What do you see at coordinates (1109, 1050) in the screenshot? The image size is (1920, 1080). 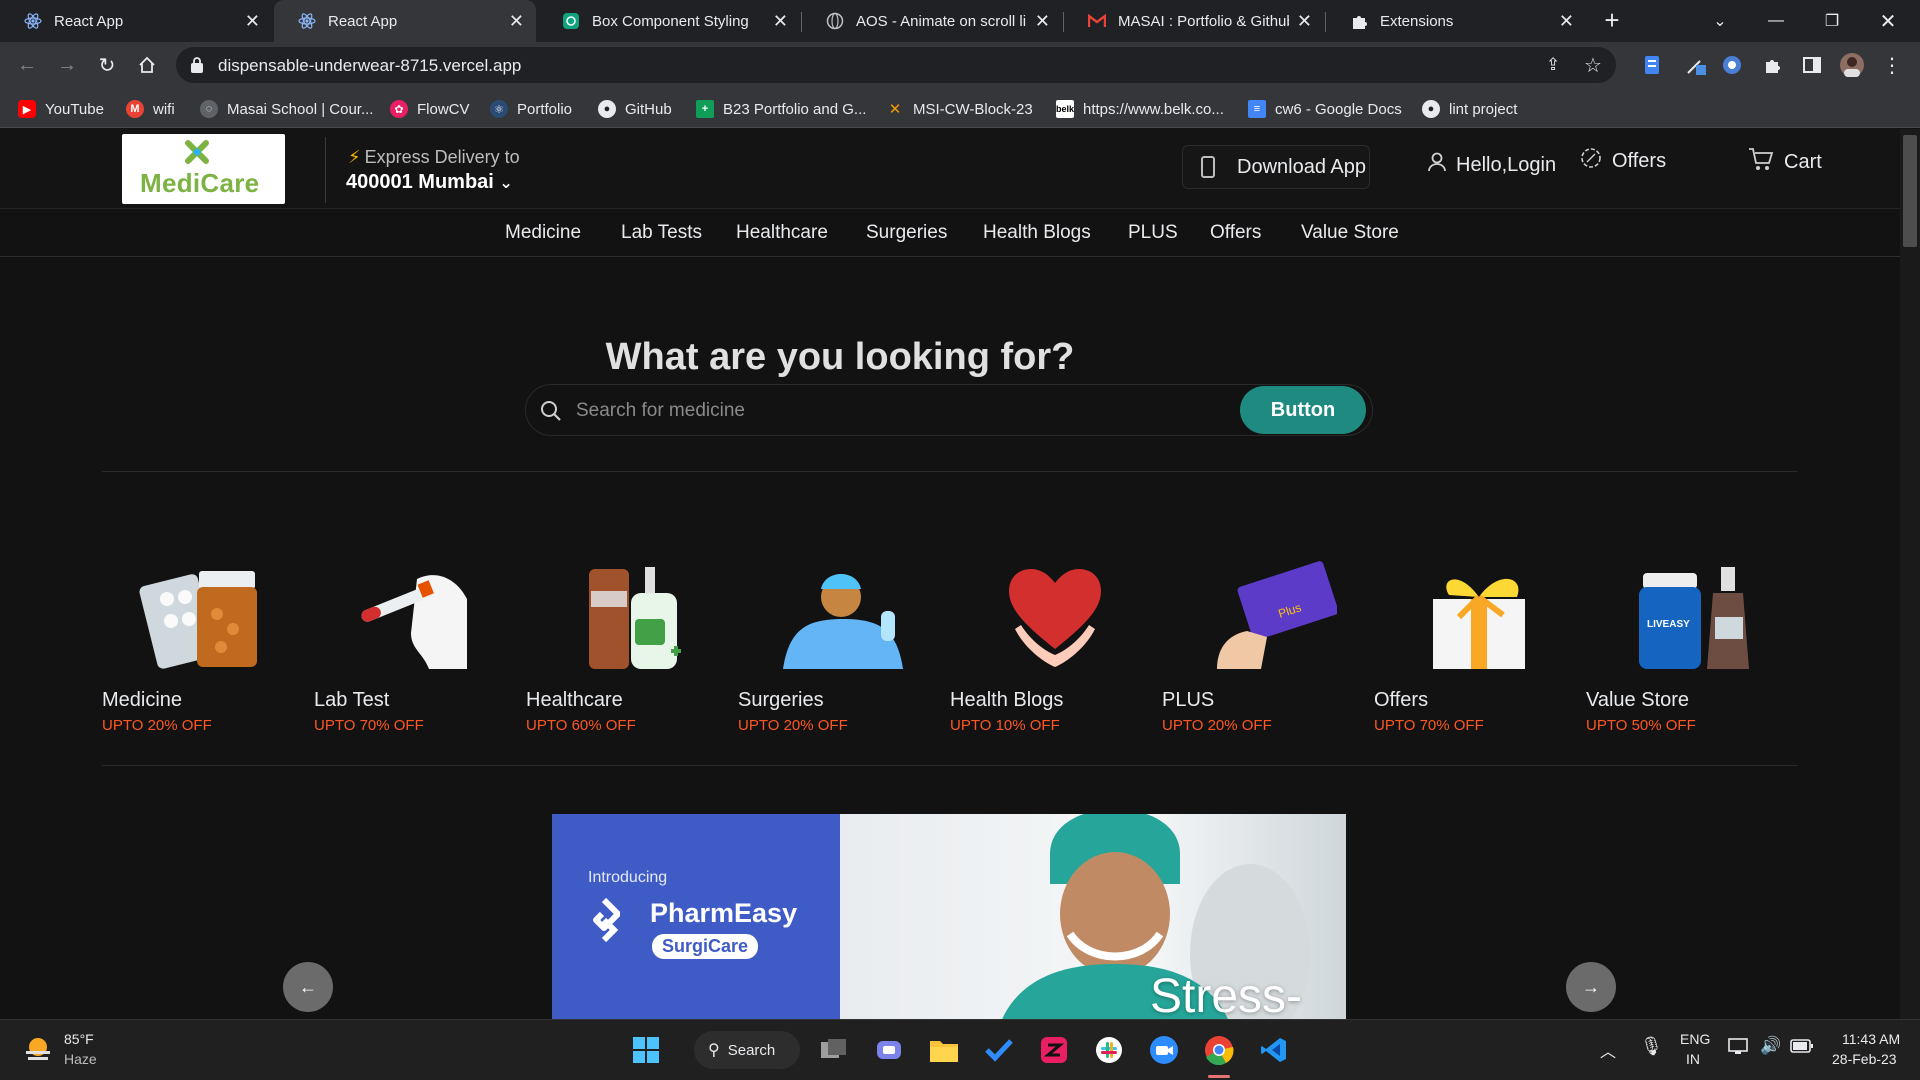 I see `slack-icon` at bounding box center [1109, 1050].